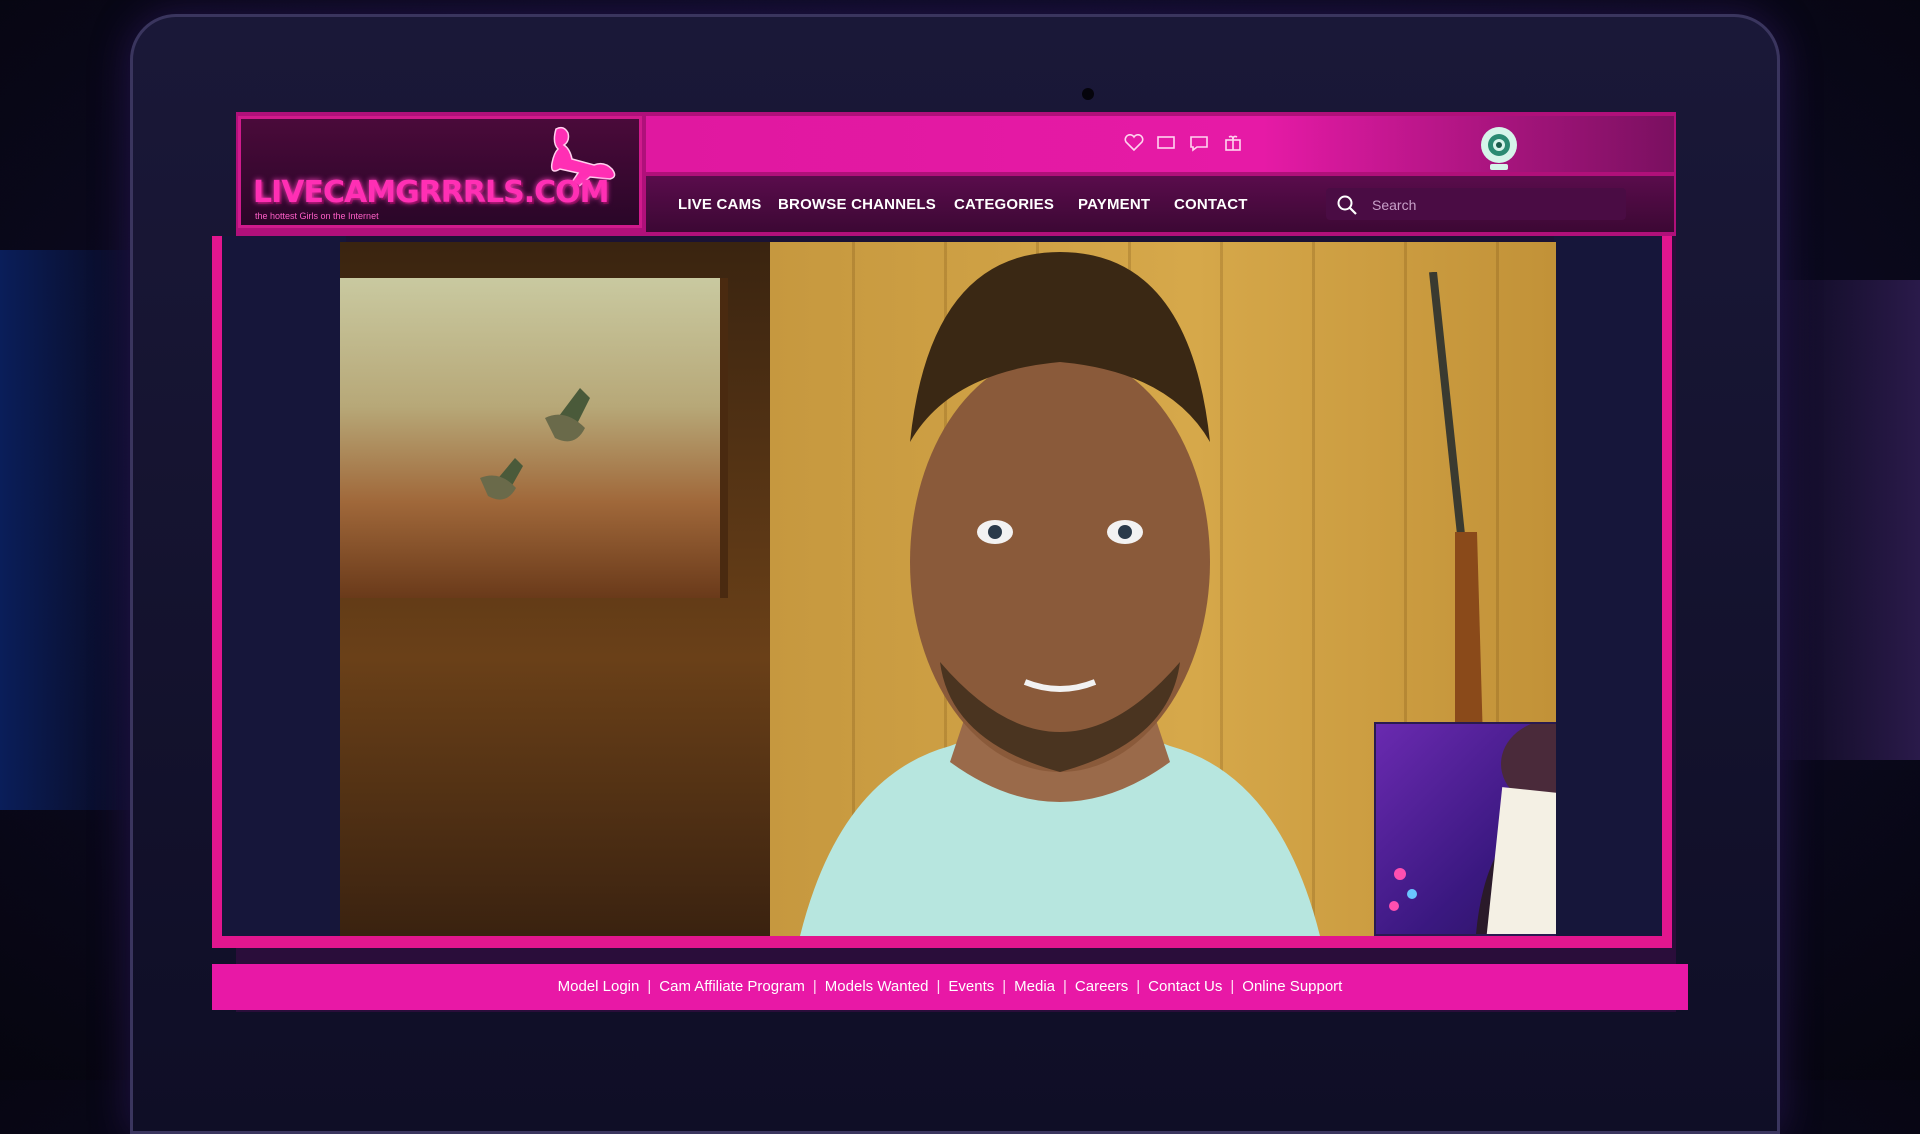 The width and height of the screenshot is (1920, 1134). Describe the element at coordinates (317, 216) in the screenshot. I see `logo-tagline: the hottest Girls on the Internet` at that location.